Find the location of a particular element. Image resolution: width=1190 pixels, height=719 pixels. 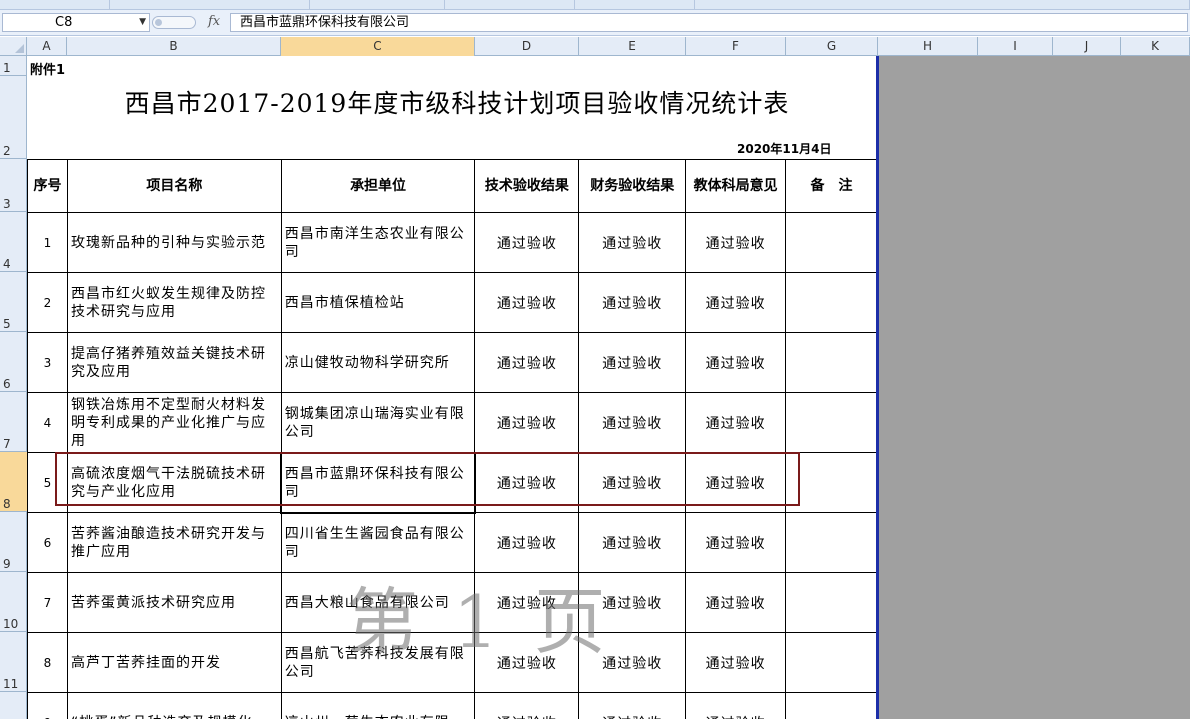

cell-no: 5 is located at coordinates (47, 482).